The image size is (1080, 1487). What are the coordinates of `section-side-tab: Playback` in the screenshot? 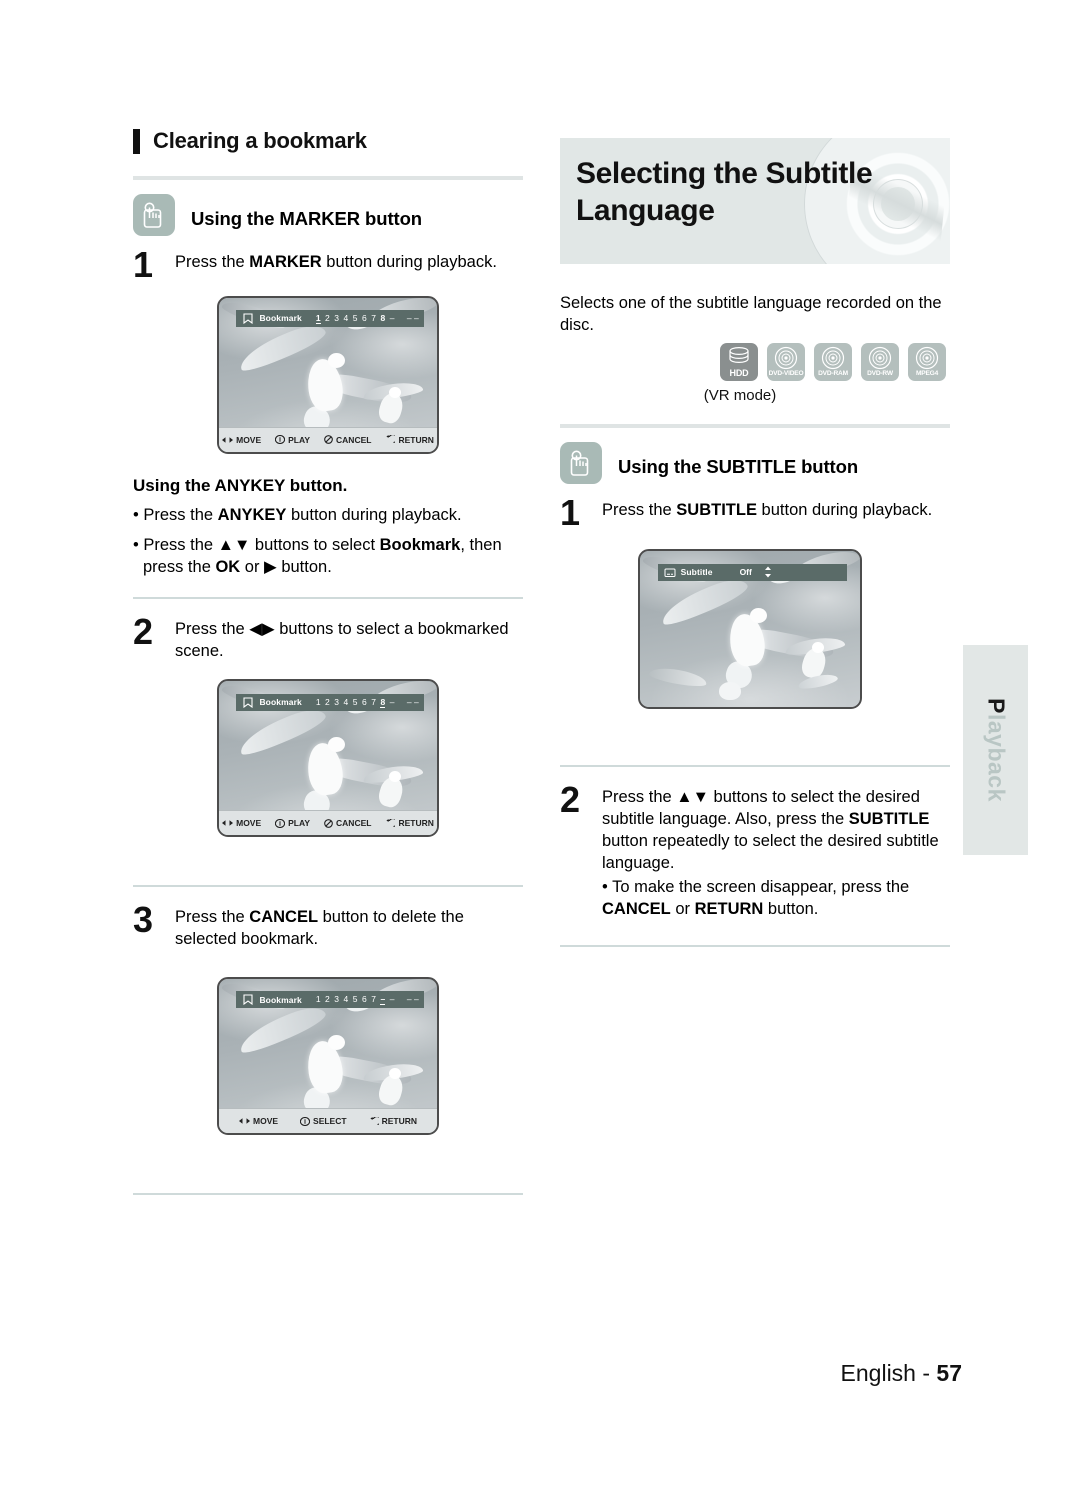 It's located at (995, 750).